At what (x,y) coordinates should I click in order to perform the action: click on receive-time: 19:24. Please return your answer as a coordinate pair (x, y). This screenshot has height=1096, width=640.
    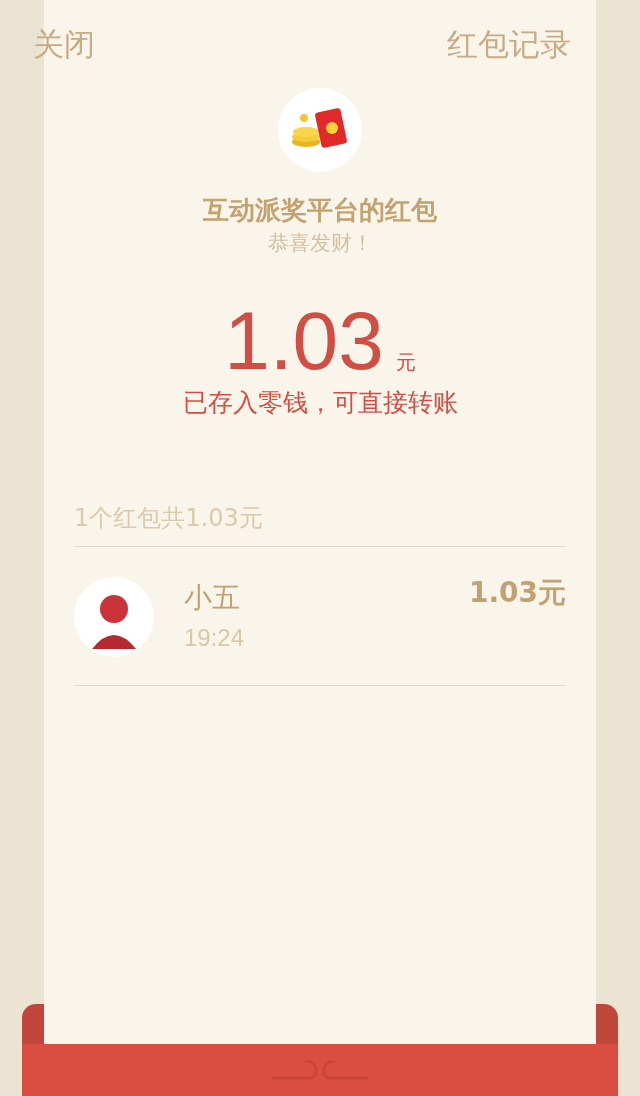
    Looking at the image, I should click on (215, 638).